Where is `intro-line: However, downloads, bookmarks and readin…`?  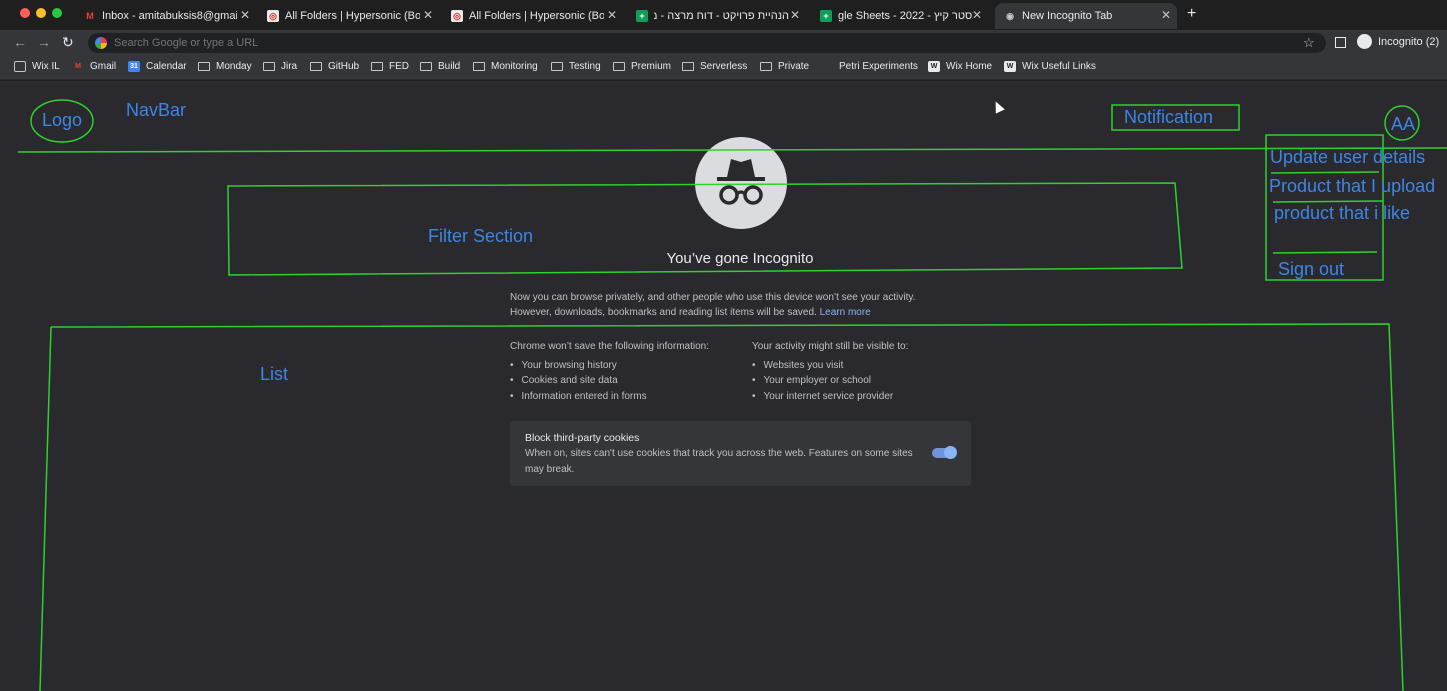
intro-line: However, downloads, bookmarks and readin… is located at coordinates (745, 312).